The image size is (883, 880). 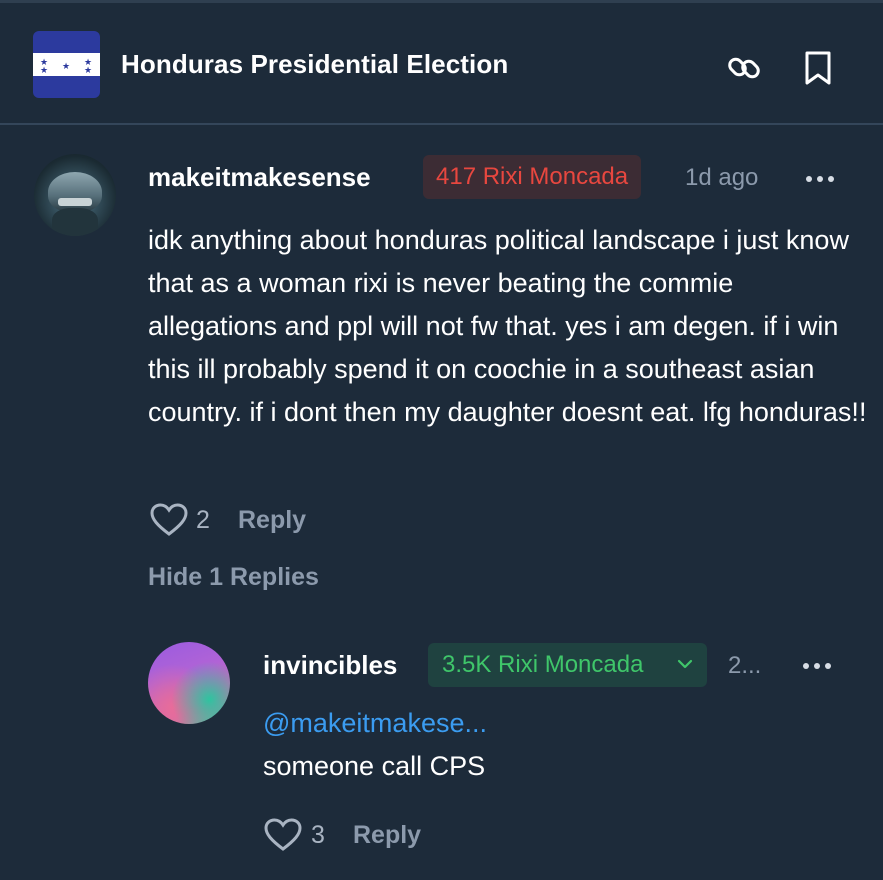 I want to click on reply-username: invincibles, so click(x=330, y=665).